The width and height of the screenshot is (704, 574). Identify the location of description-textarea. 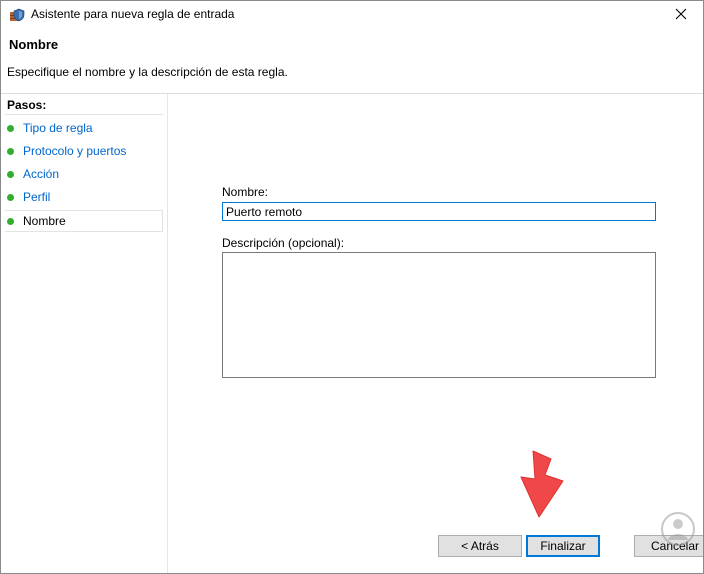
(439, 315).